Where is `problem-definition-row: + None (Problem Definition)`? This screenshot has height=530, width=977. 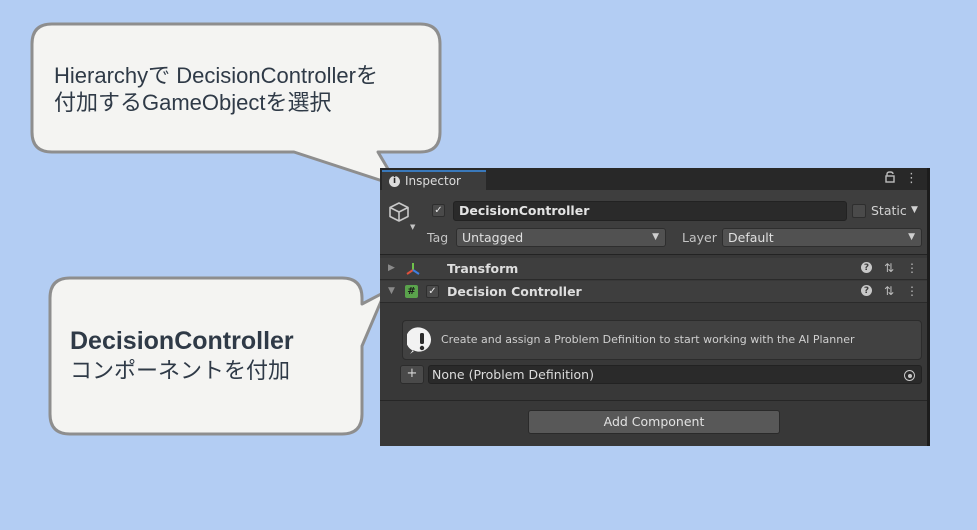
problem-definition-row: + None (Problem Definition) is located at coordinates (661, 374).